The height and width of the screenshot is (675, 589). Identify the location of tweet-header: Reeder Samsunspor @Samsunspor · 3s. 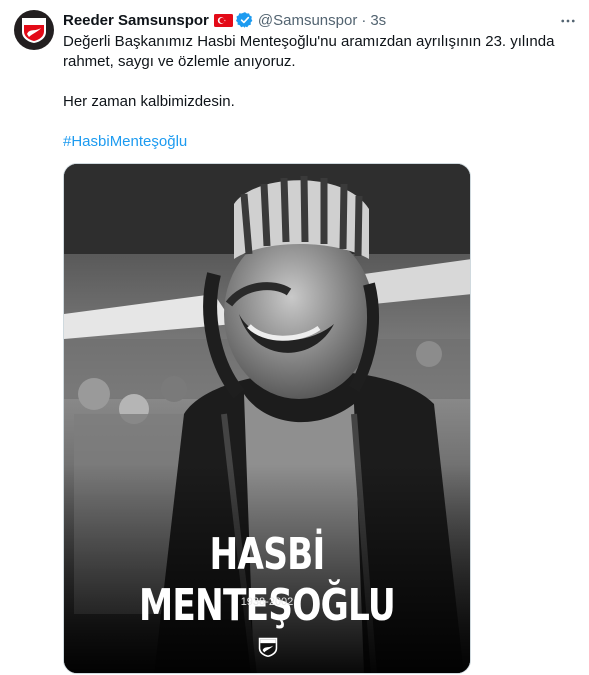
(224, 20).